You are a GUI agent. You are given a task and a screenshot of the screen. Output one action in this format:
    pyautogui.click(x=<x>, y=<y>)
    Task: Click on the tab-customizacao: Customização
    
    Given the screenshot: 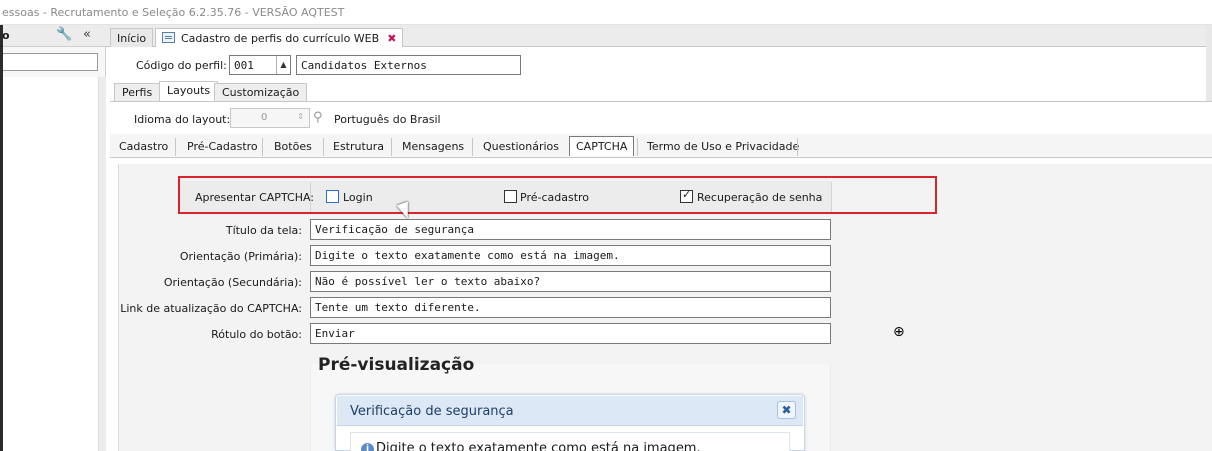 What is the action you would take?
    pyautogui.click(x=261, y=92)
    